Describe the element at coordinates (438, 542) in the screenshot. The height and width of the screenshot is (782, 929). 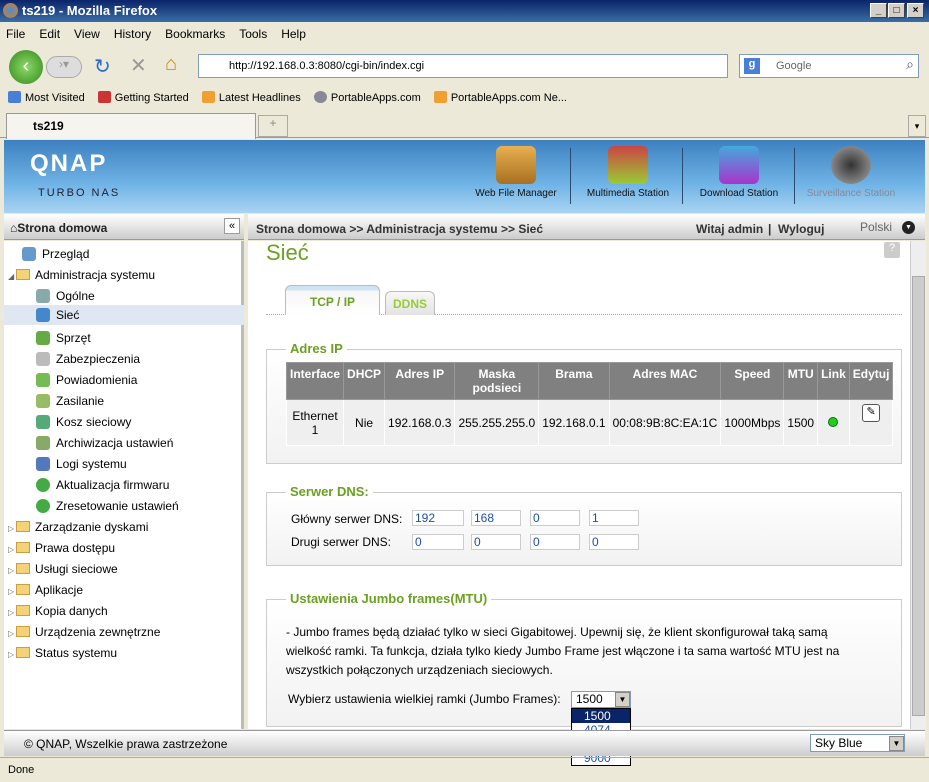
I see `secondary-dns-octet-1: 0` at that location.